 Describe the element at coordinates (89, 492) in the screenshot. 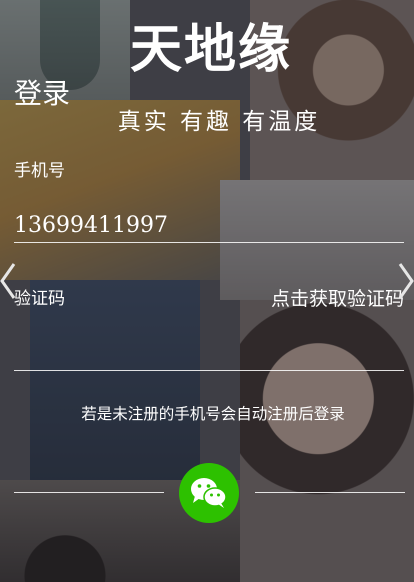

I see `divider-left` at that location.